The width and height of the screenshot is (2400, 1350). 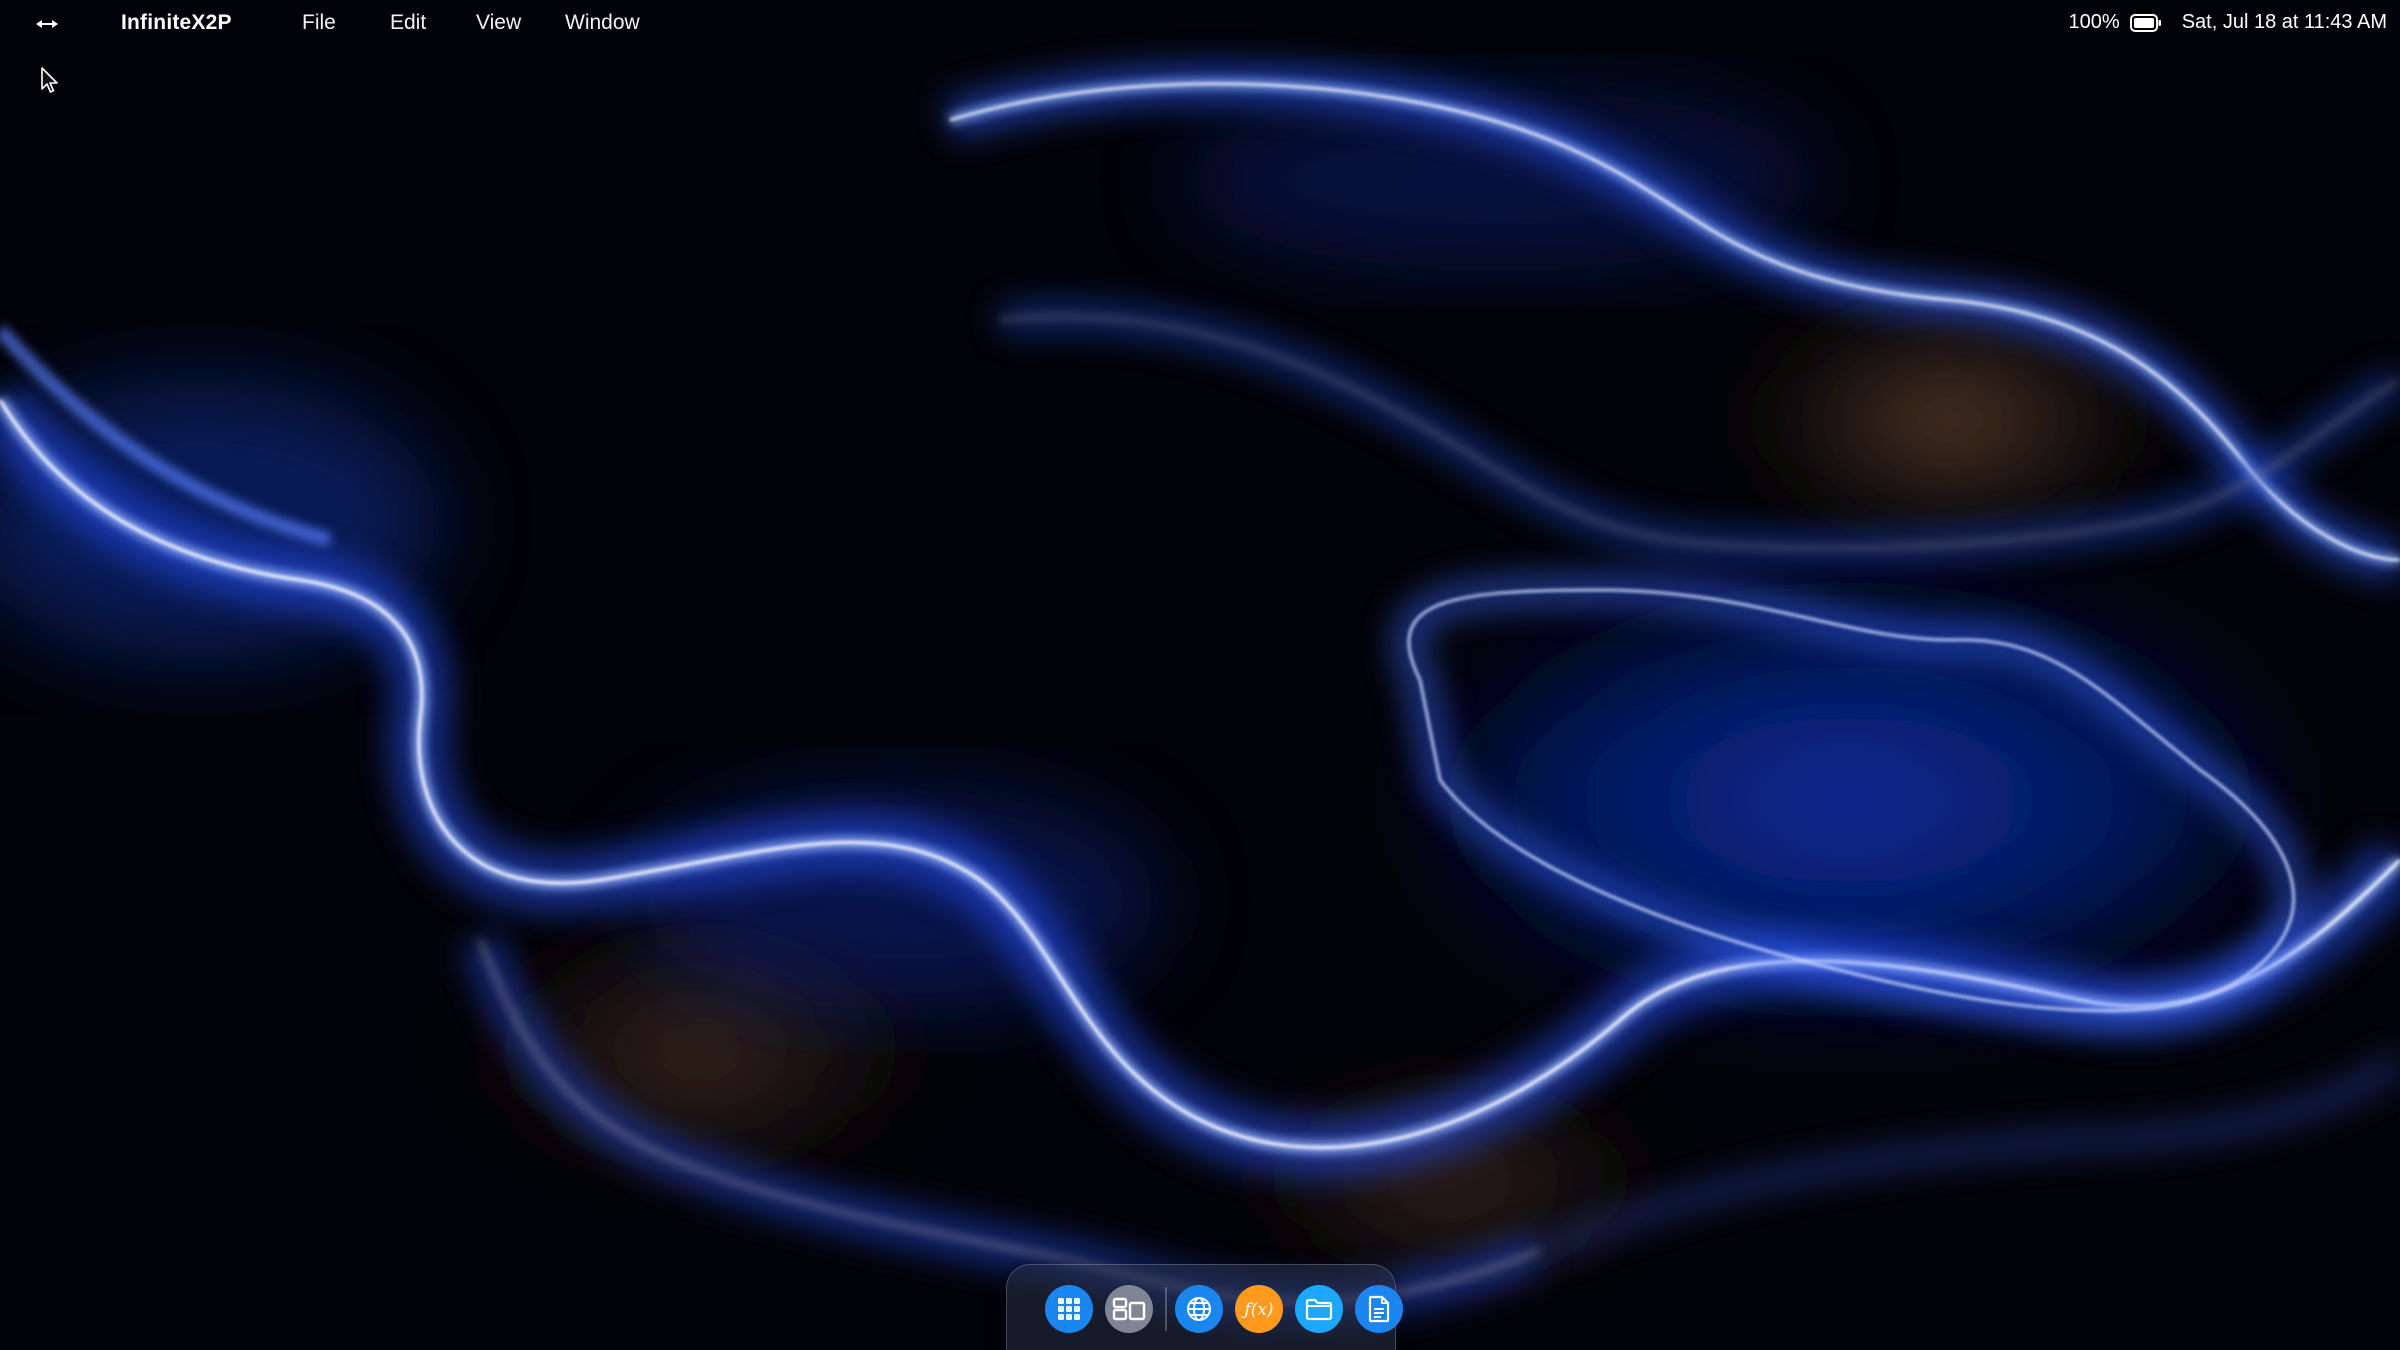 I want to click on window-switcher-button, so click(x=1129, y=1309).